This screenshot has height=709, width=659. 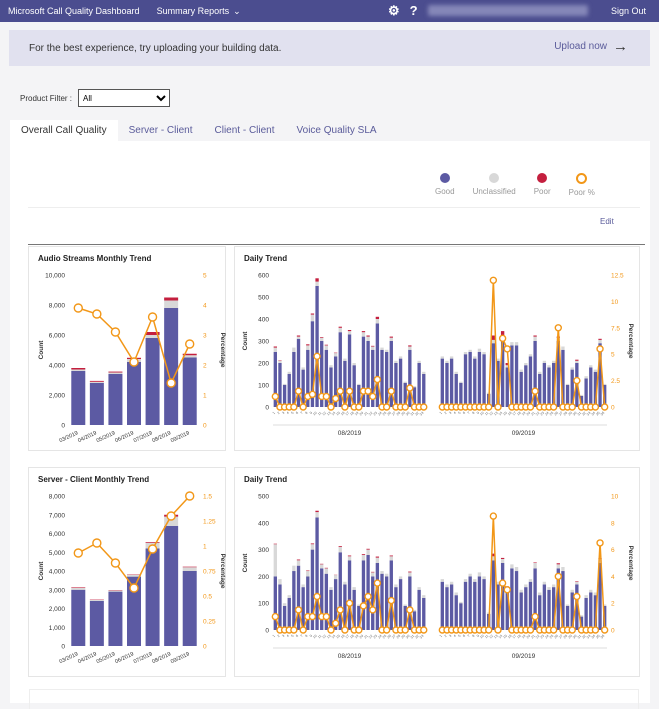 I want to click on tab-voice-quality-sla: Voice Quality SLA, so click(x=337, y=130).